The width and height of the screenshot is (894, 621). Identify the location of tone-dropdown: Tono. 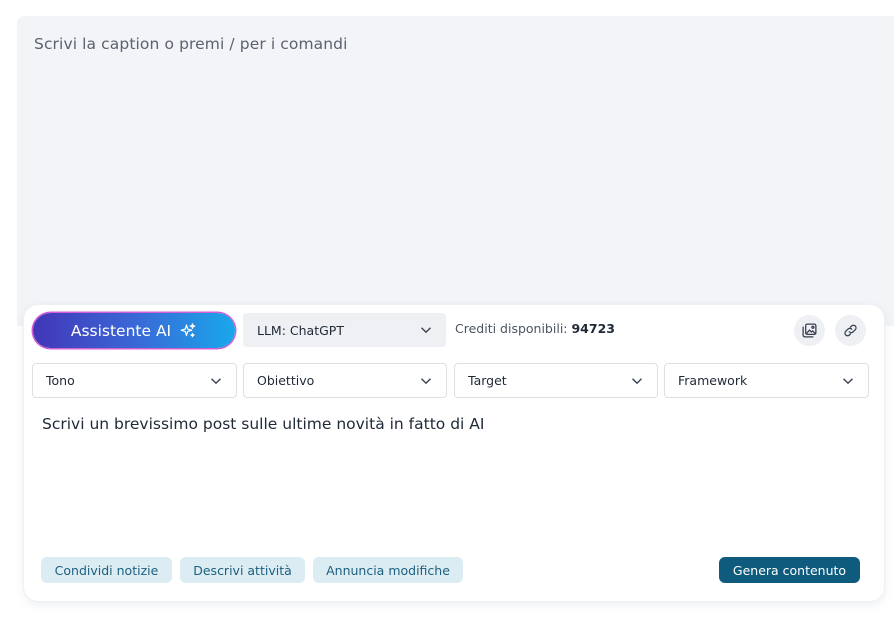
(134, 380).